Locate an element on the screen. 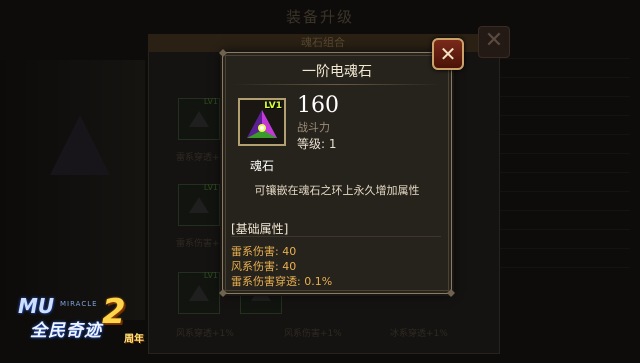 Image resolution: width=640 pixels, height=363 pixels. combat-power-label: 战斗力 is located at coordinates (313, 127).